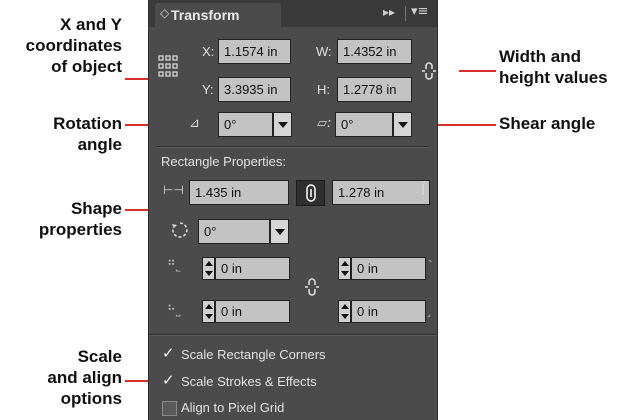 Image resolution: width=629 pixels, height=420 pixels. I want to click on tab-chevron-icon: ◇, so click(165, 13).